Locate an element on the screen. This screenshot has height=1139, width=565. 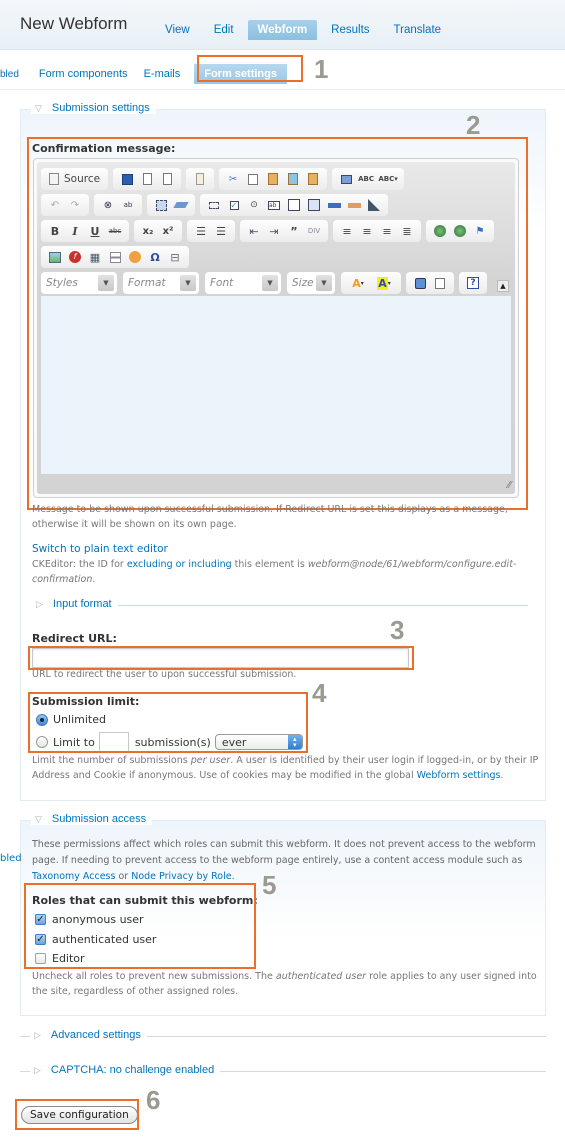
role-editor: Editor is located at coordinates (60, 958).